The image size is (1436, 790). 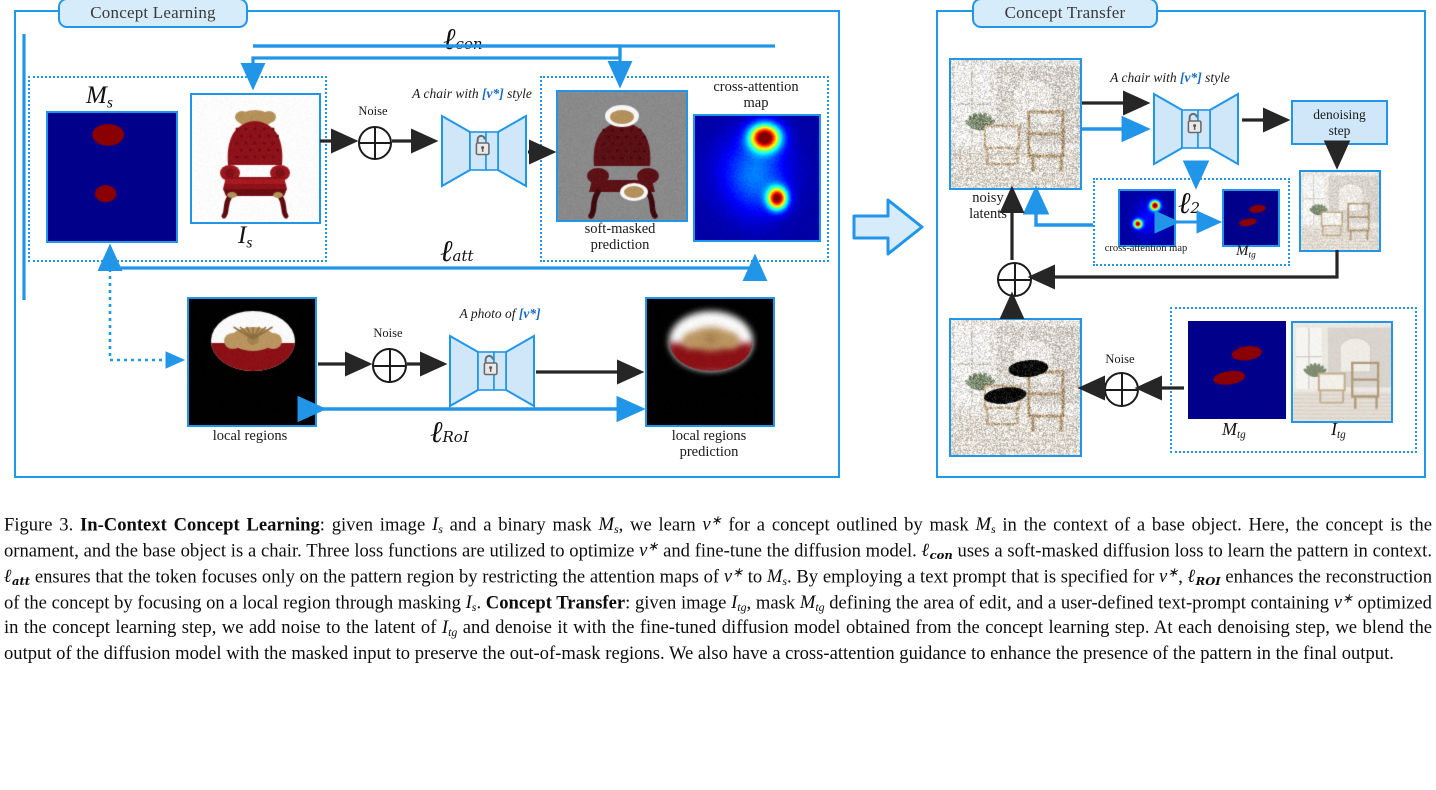 What do you see at coordinates (1147, 218) in the screenshot?
I see `transfer-cross-attention-map-image` at bounding box center [1147, 218].